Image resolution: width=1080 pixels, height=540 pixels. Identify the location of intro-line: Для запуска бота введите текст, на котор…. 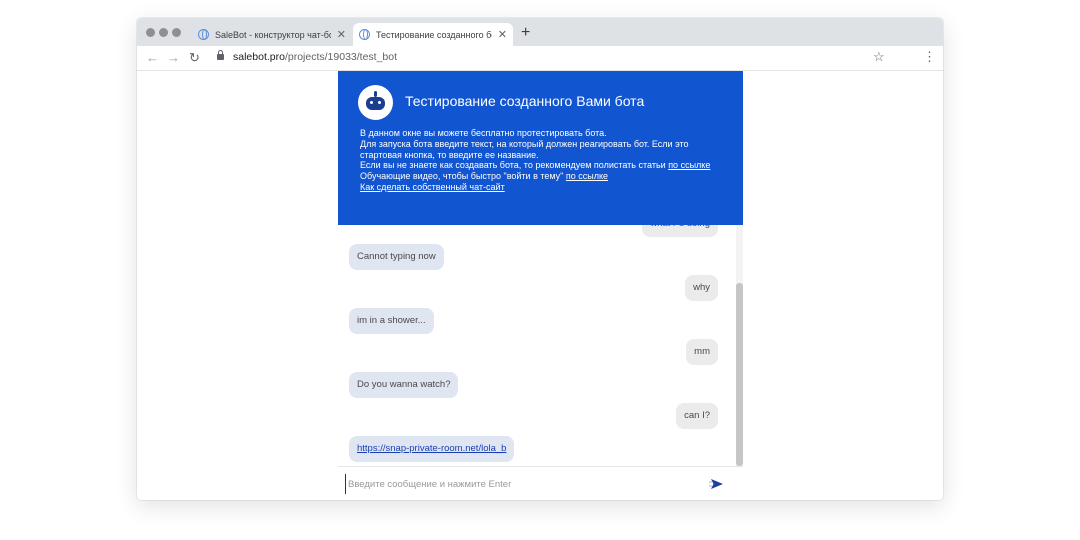
(524, 149).